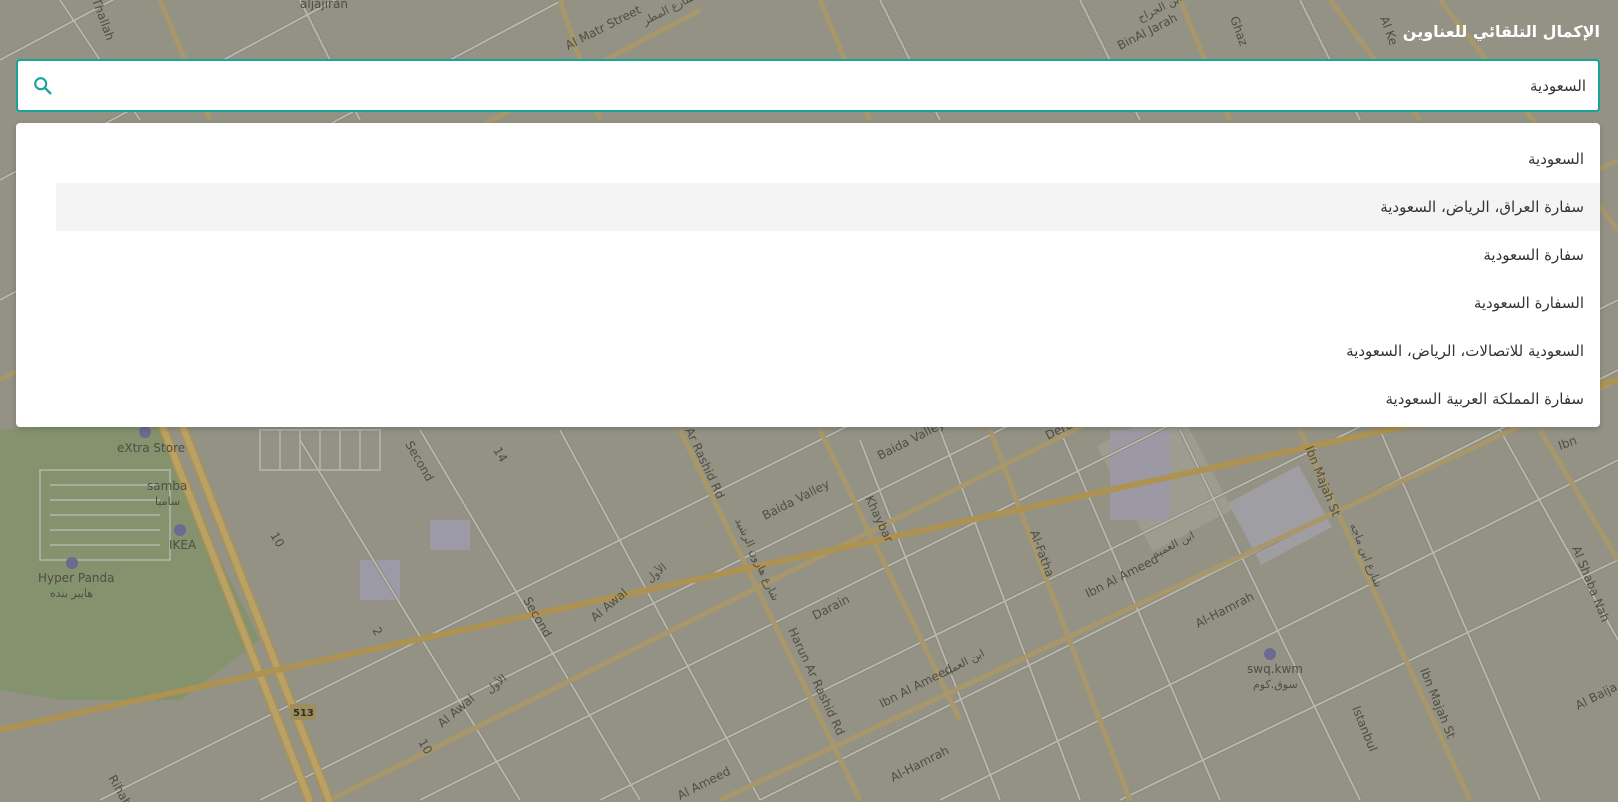  What do you see at coordinates (43, 86) in the screenshot?
I see `search-icon` at bounding box center [43, 86].